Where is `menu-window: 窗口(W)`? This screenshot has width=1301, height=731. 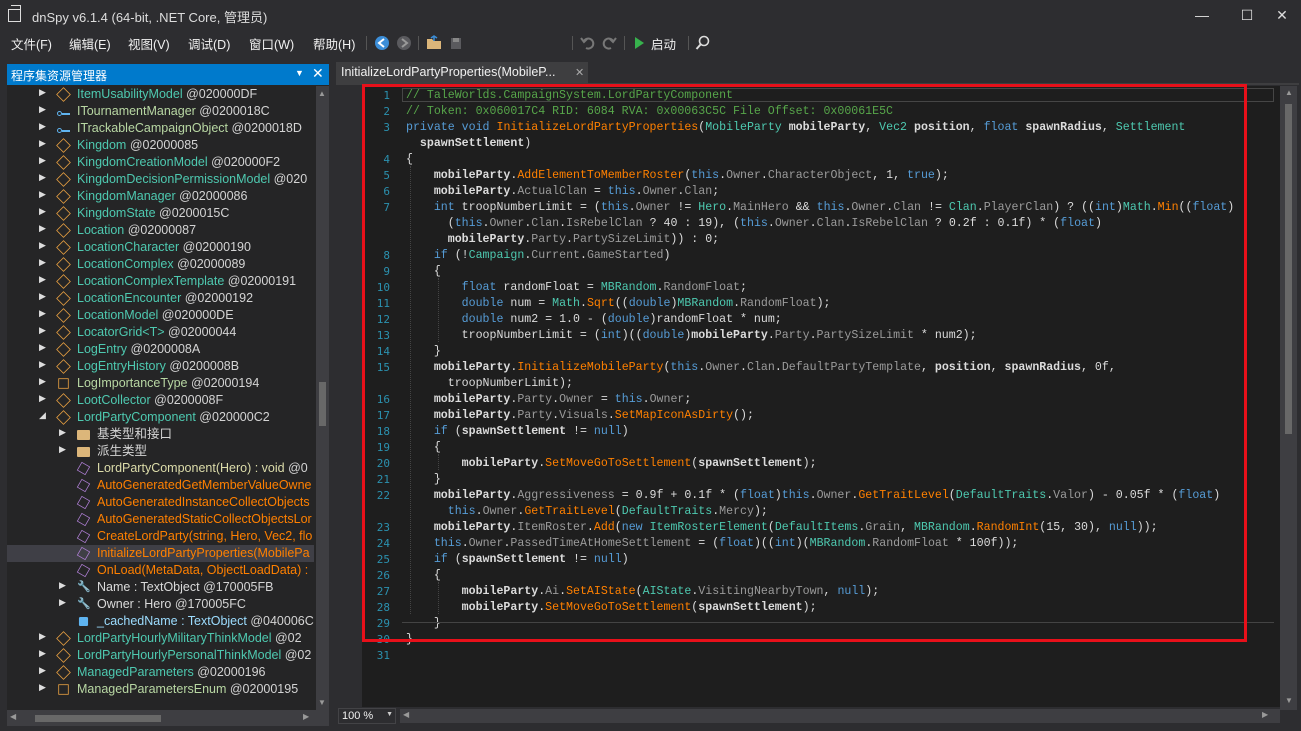
menu-window: 窗口(W) is located at coordinates (271, 43).